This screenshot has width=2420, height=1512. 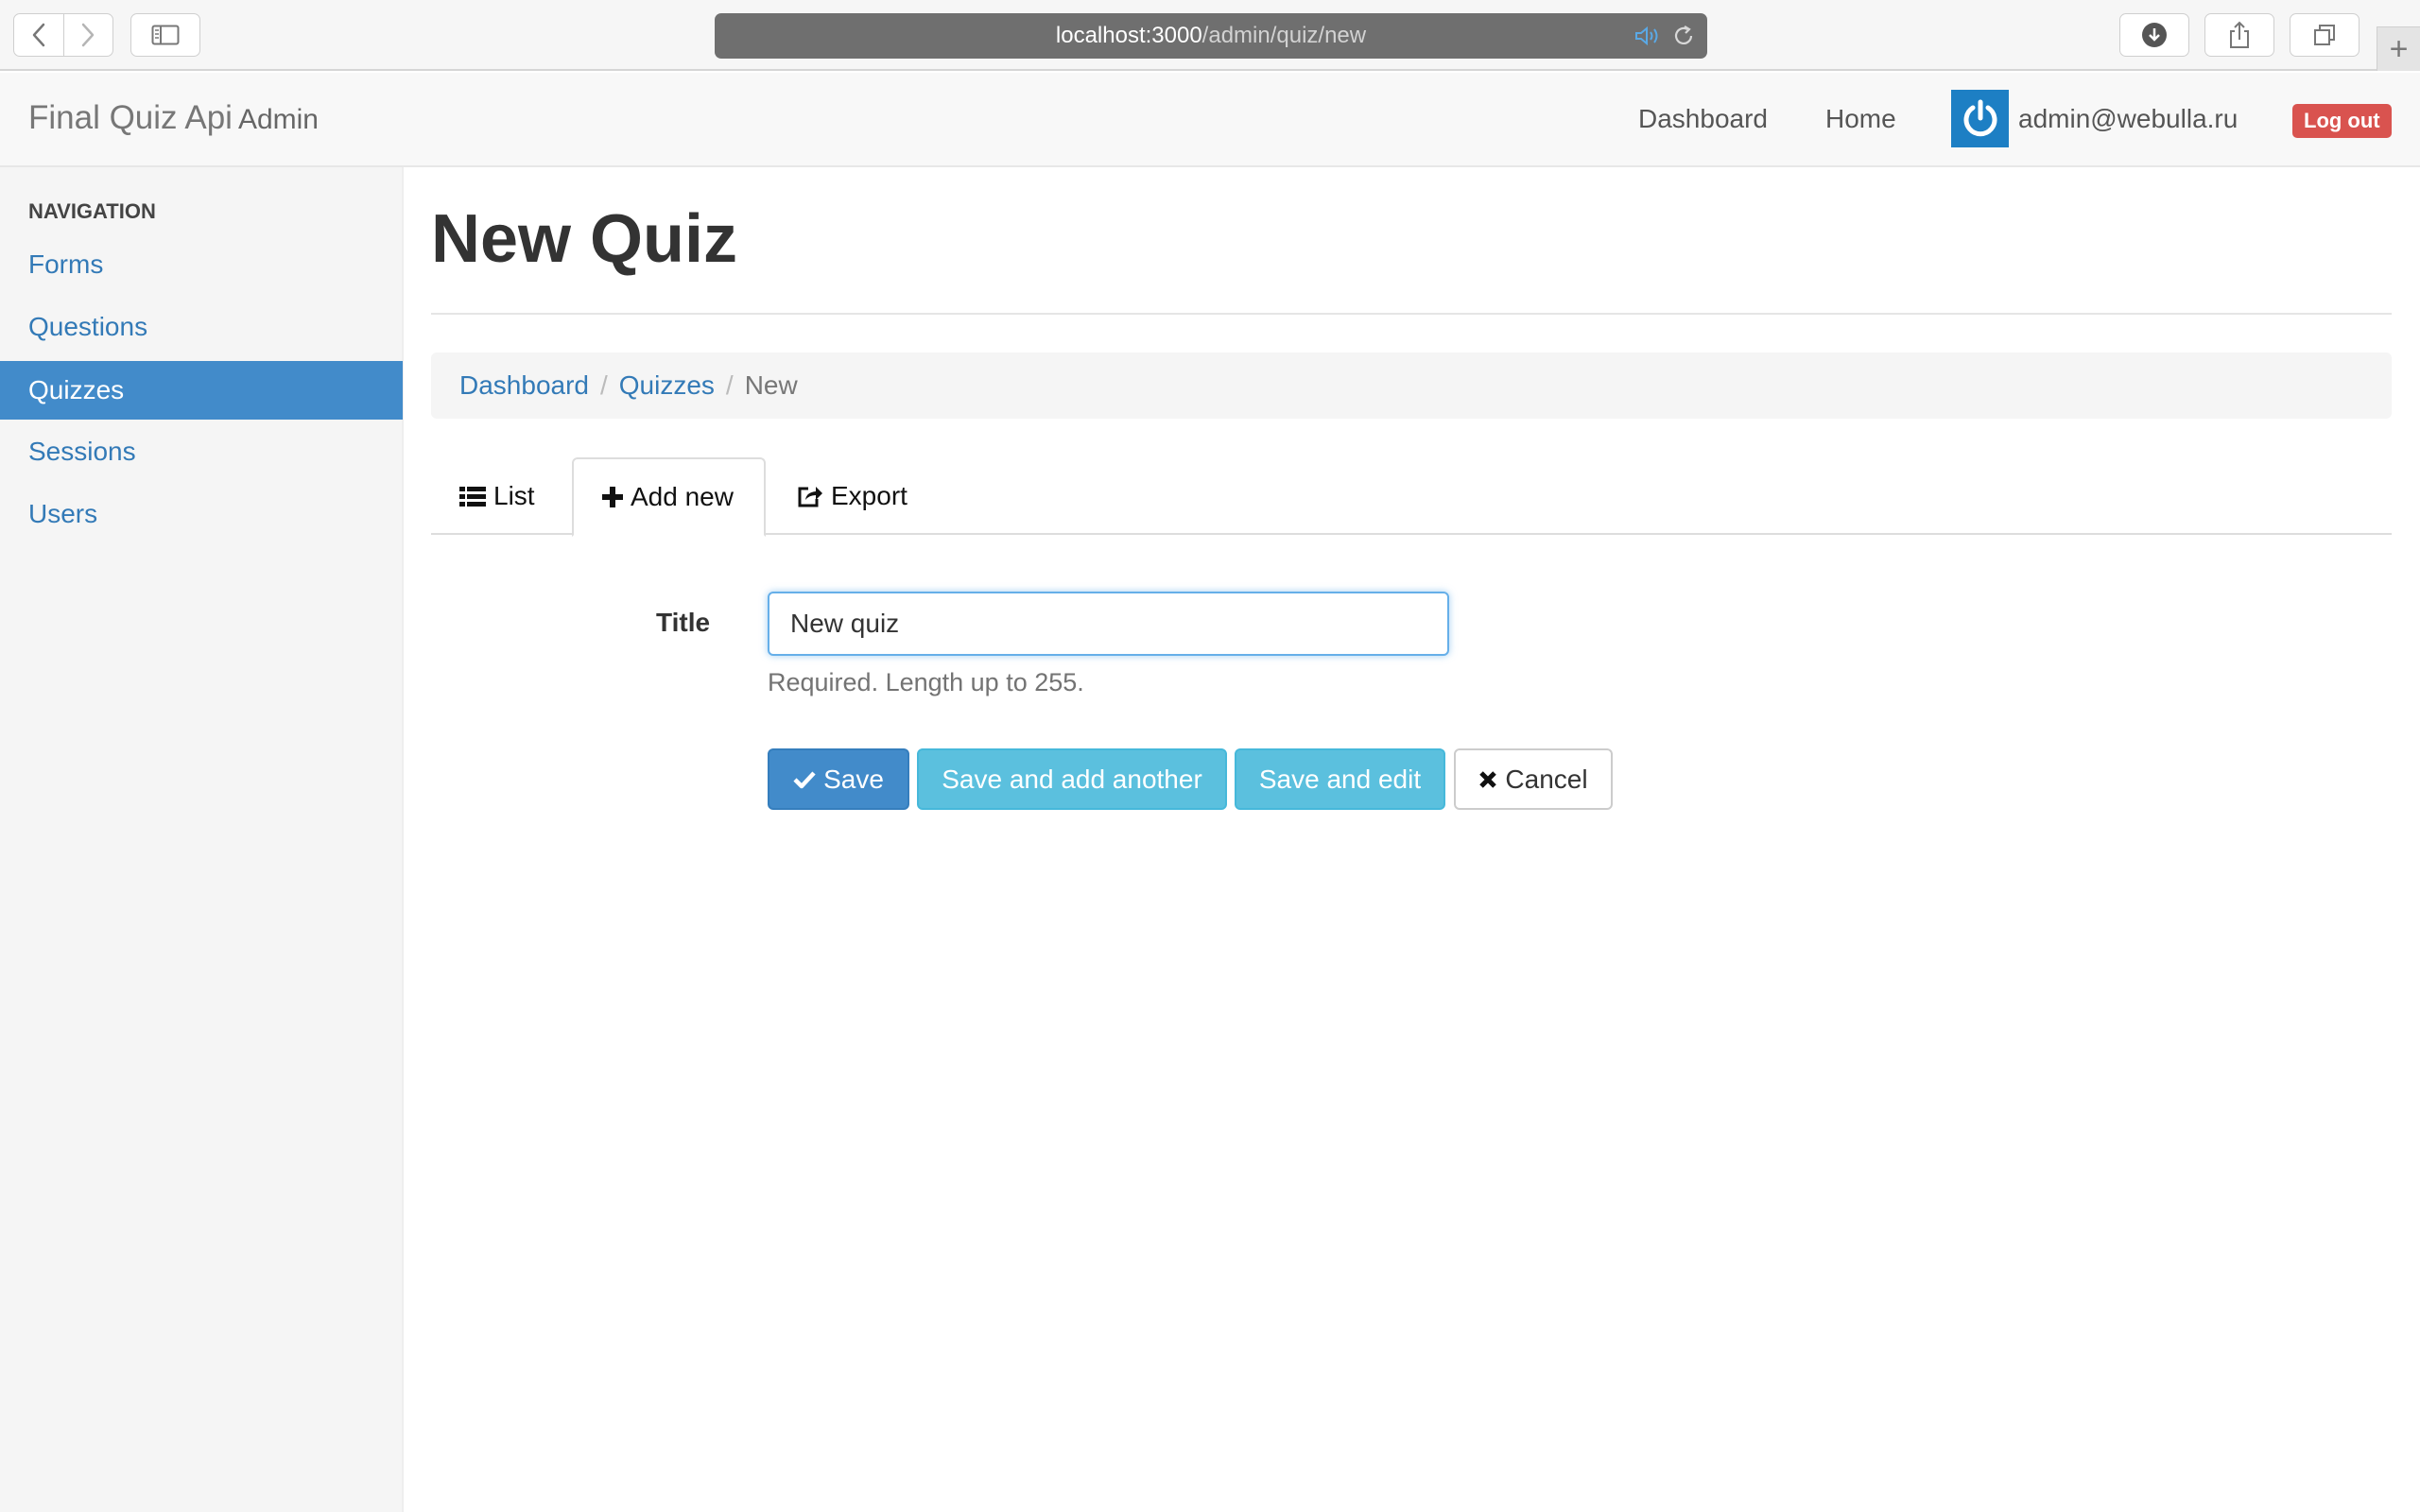 What do you see at coordinates (130, 117) in the screenshot?
I see `brand-title: Final Quiz Api` at bounding box center [130, 117].